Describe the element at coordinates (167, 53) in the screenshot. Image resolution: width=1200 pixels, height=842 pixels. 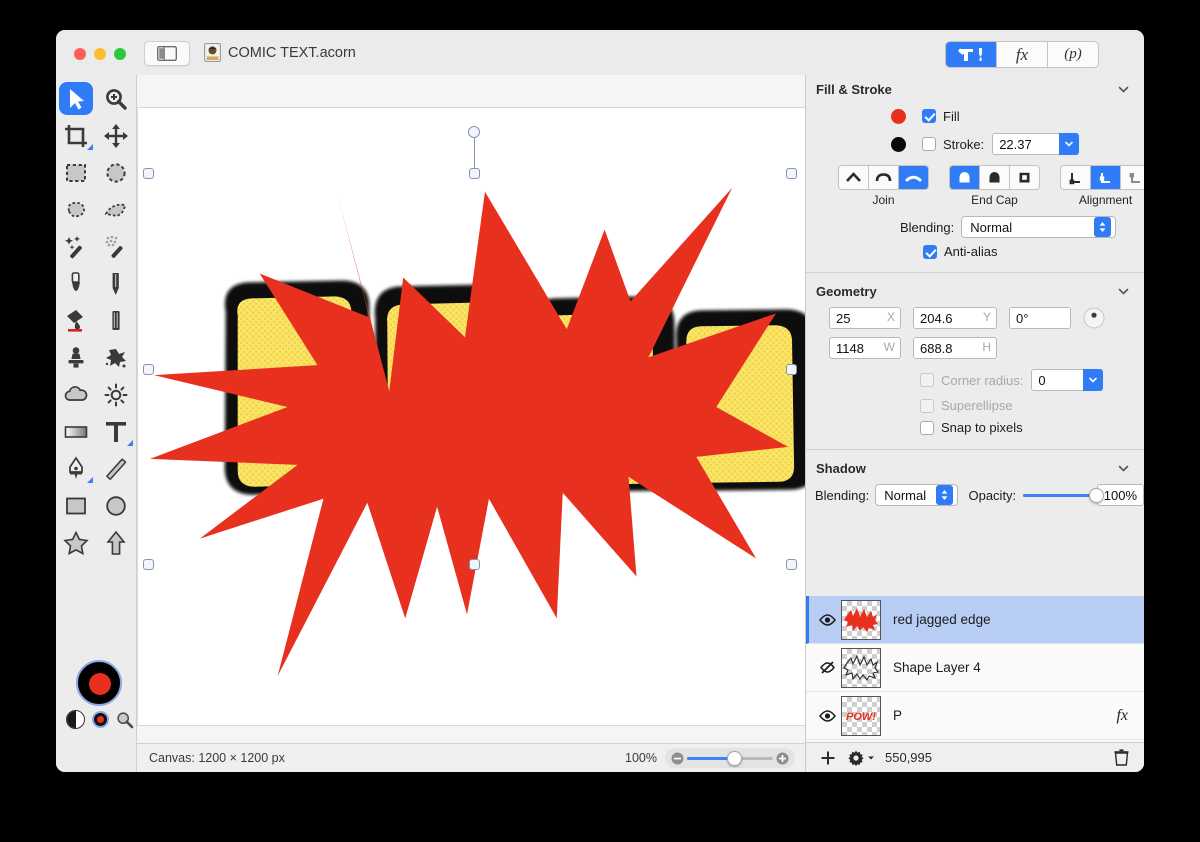
I see `sidebar-toggle-button` at that location.